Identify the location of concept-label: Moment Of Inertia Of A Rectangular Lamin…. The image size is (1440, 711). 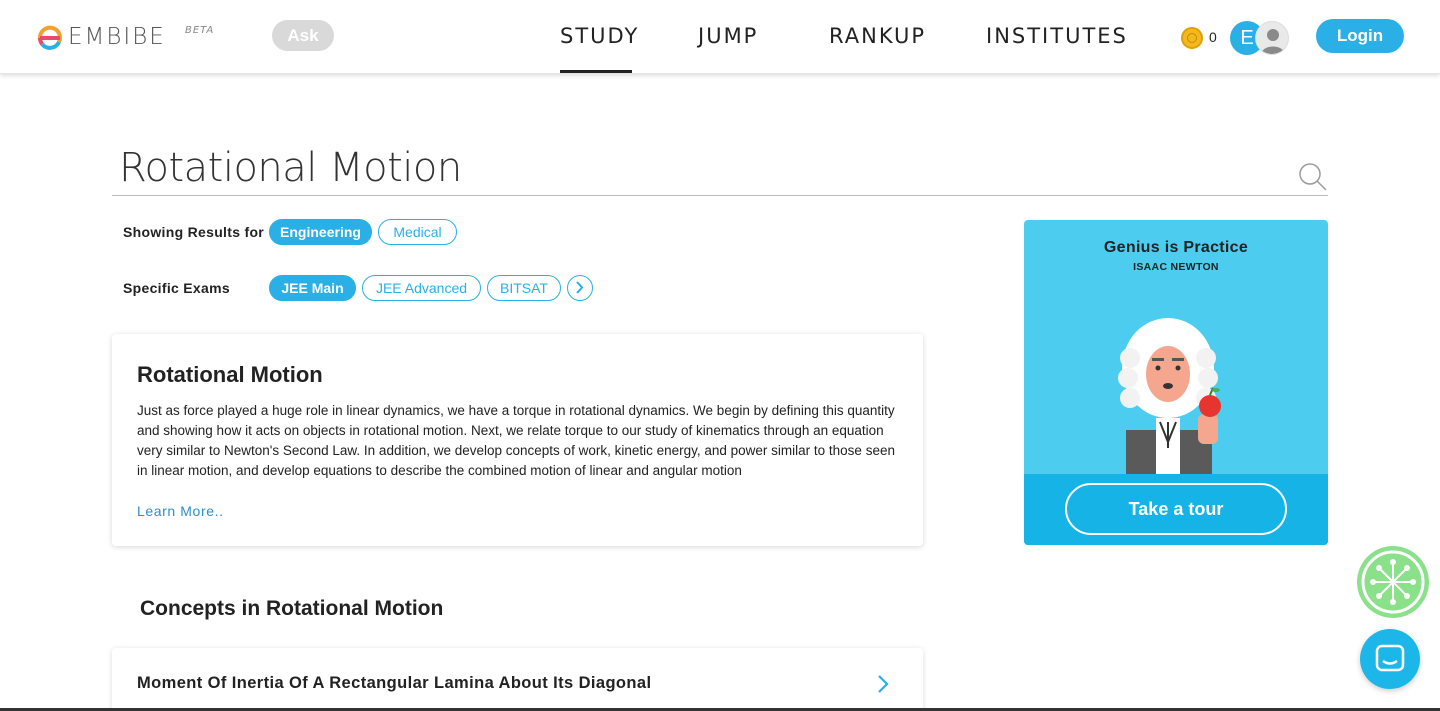
(394, 683).